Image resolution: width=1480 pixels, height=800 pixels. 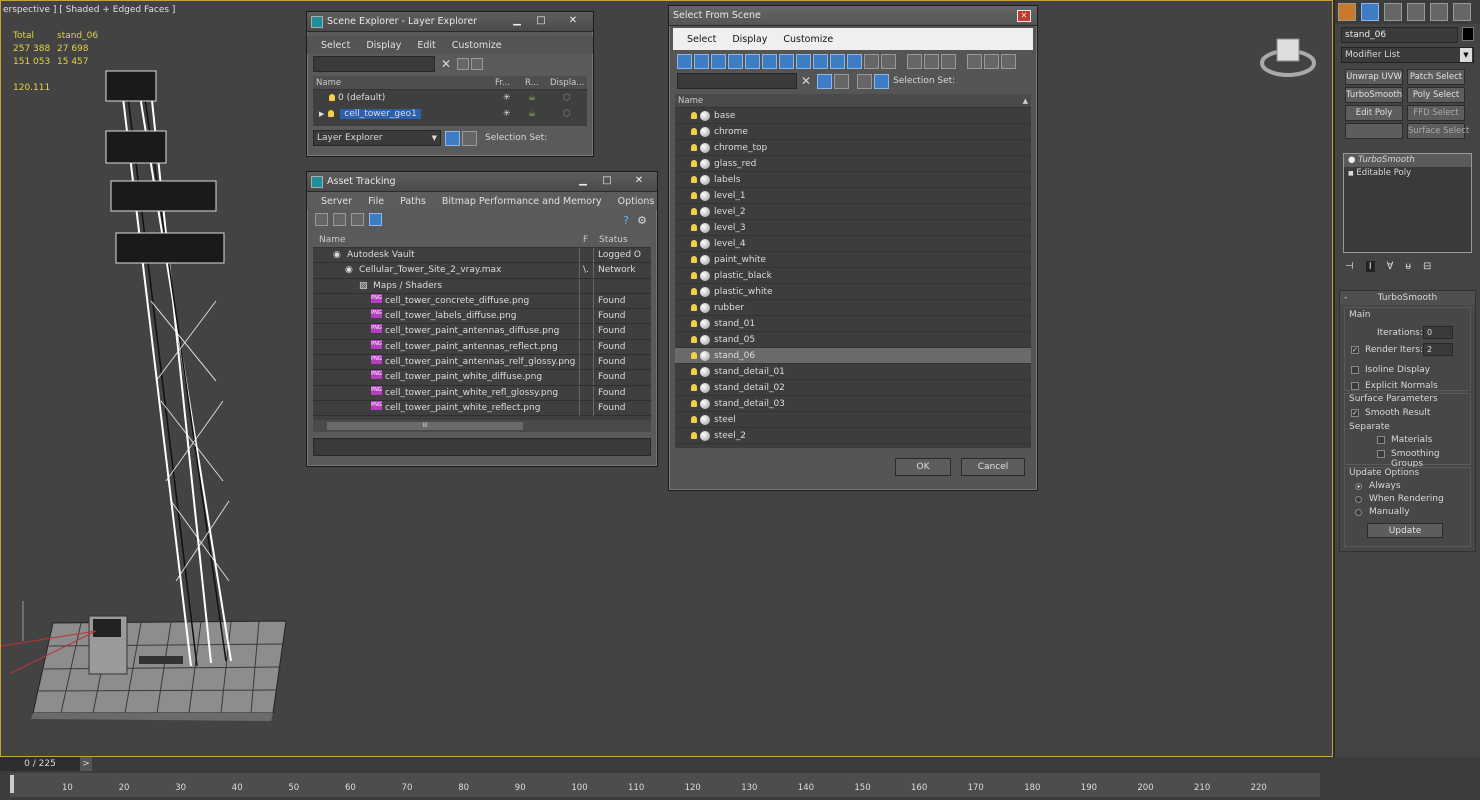 What do you see at coordinates (1358, 499) in the screenshot?
I see `when-rendering-radio` at bounding box center [1358, 499].